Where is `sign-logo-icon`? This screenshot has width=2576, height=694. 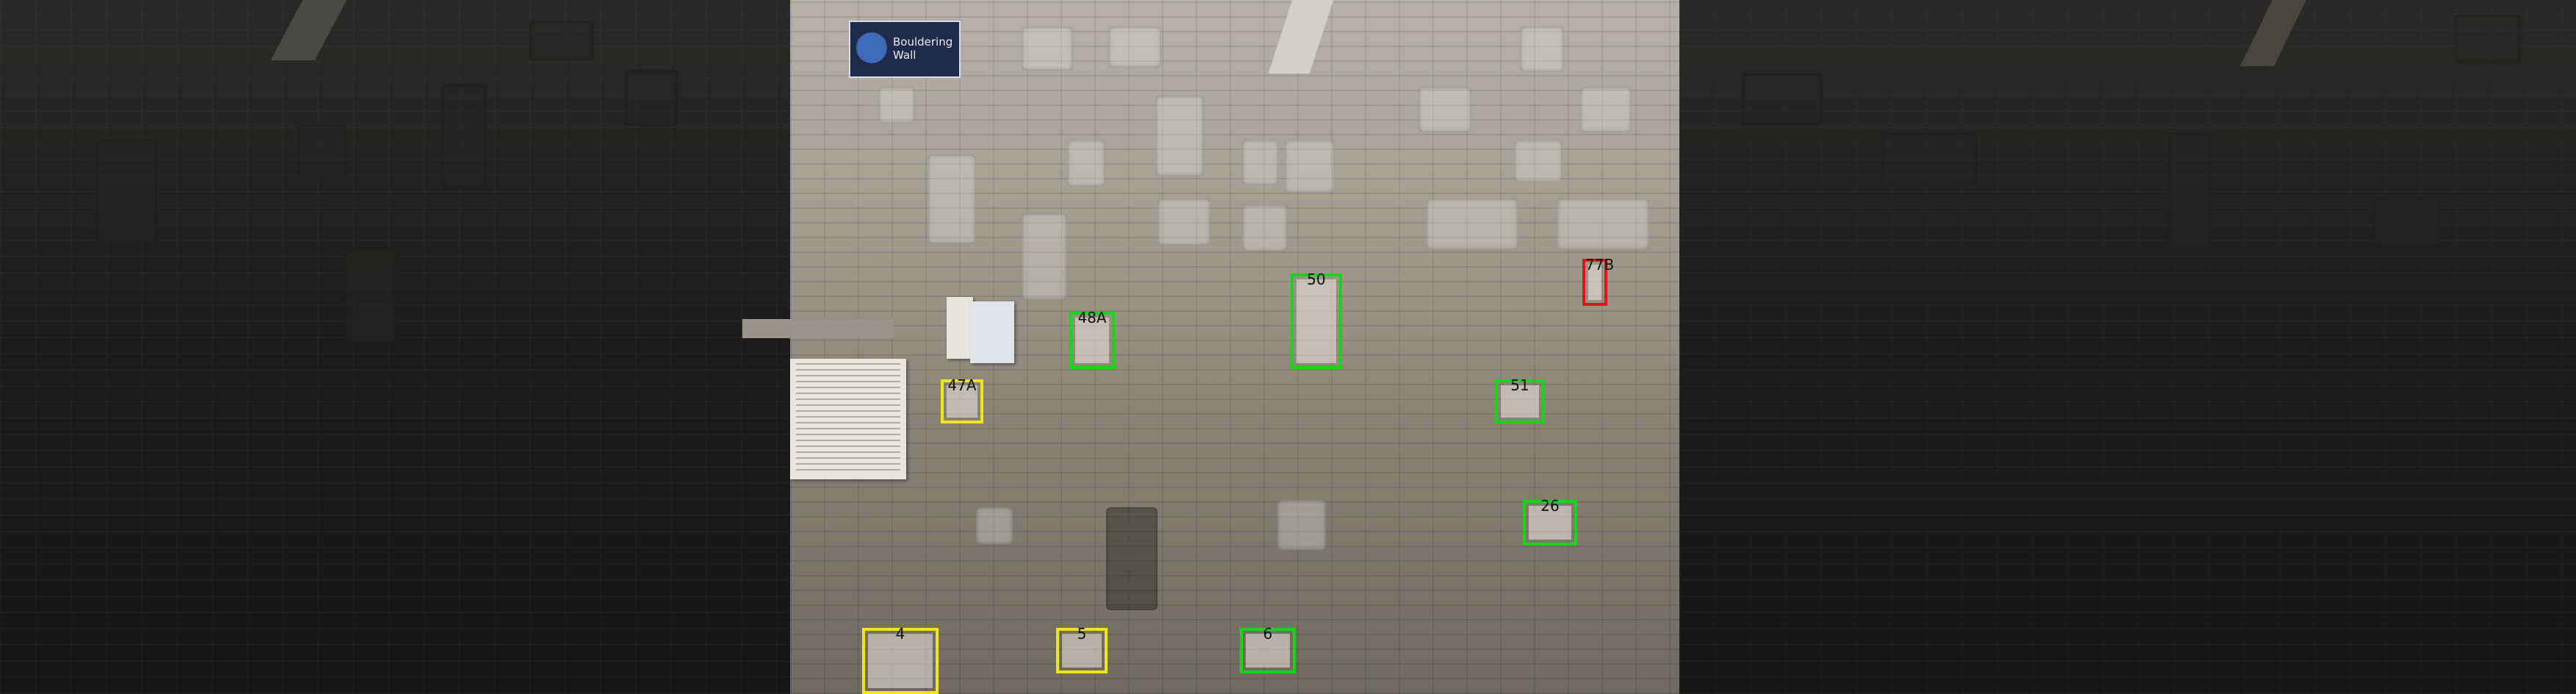 sign-logo-icon is located at coordinates (872, 48).